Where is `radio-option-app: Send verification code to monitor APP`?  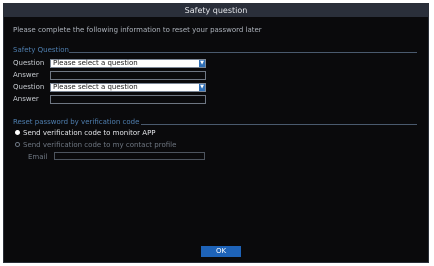
radio-option-app: Send verification code to monitor APP is located at coordinates (85, 133).